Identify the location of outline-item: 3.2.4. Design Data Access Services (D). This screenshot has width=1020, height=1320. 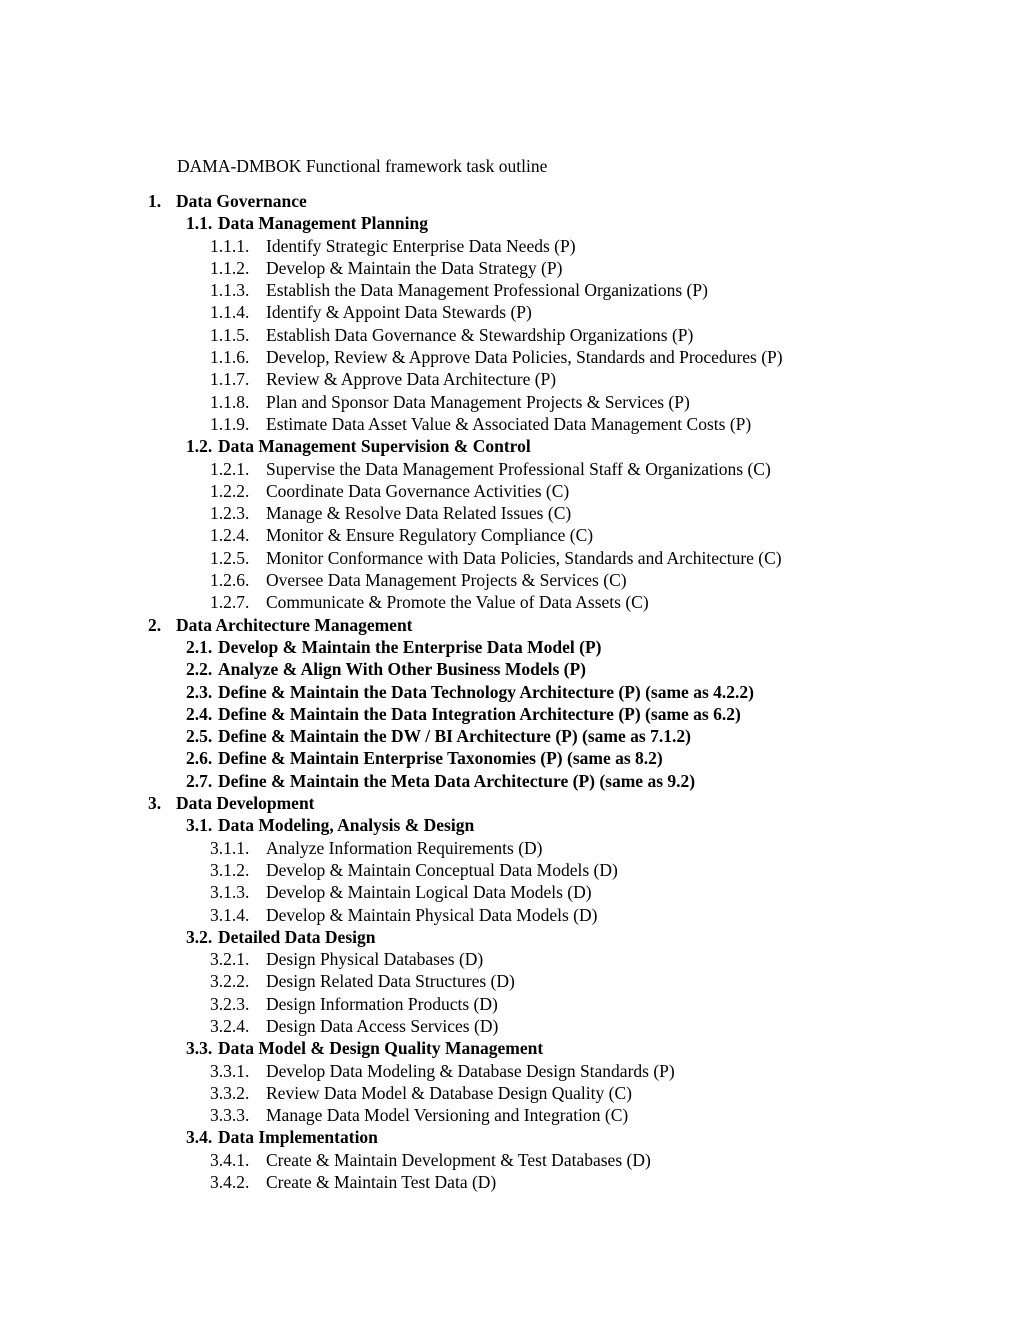
(510, 1026).